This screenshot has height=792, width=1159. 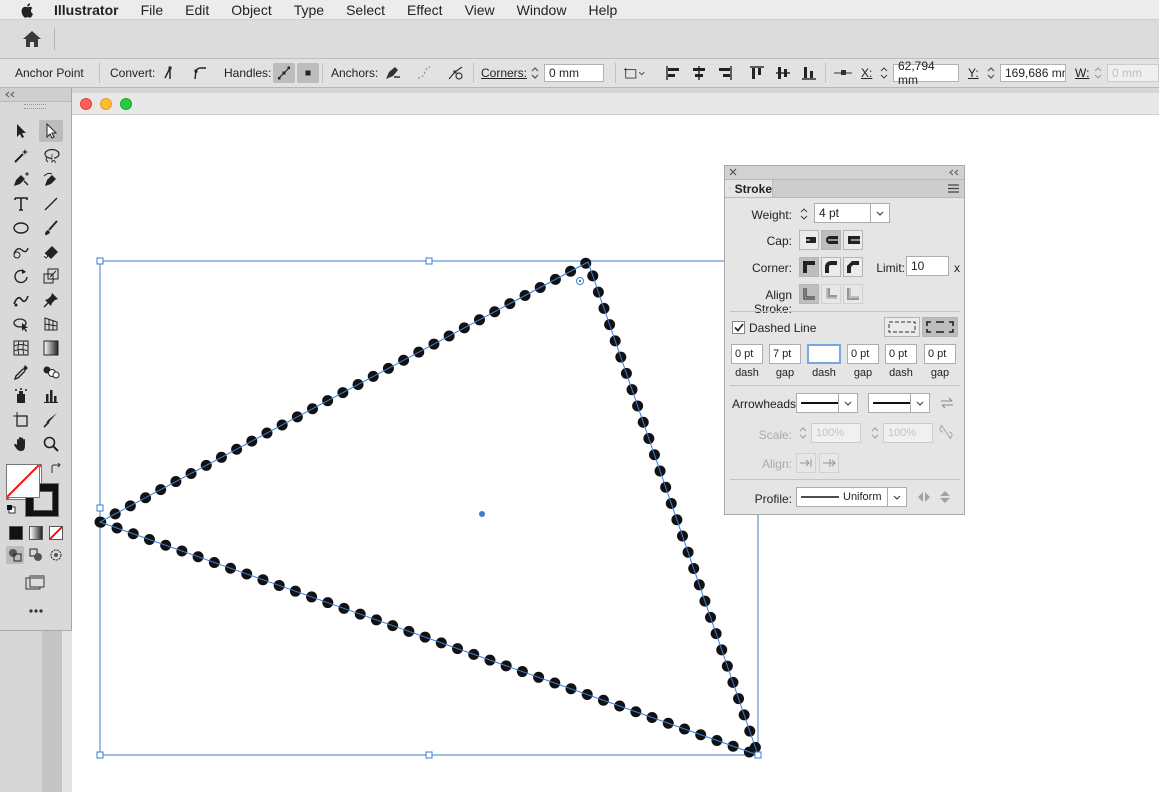 What do you see at coordinates (806, 463) in the screenshot?
I see `extend-arrow-beyond-path-button` at bounding box center [806, 463].